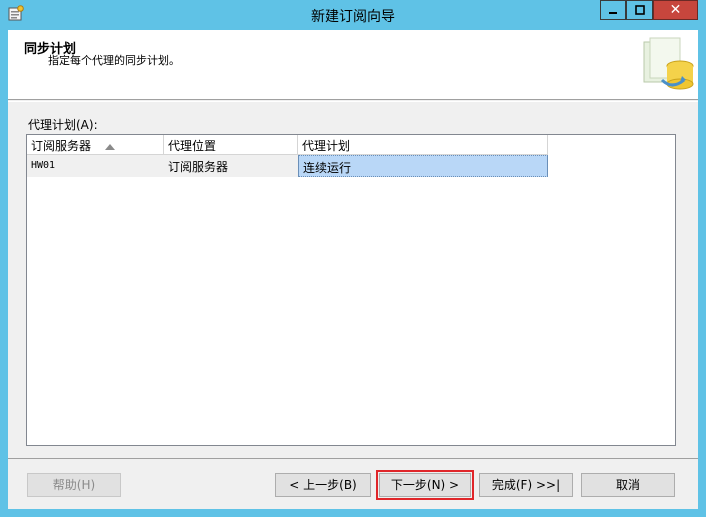 The image size is (706, 517). Describe the element at coordinates (353, 65) in the screenshot. I see `wizard-header: 同步计划 指定每个代理的同步计划。` at that location.